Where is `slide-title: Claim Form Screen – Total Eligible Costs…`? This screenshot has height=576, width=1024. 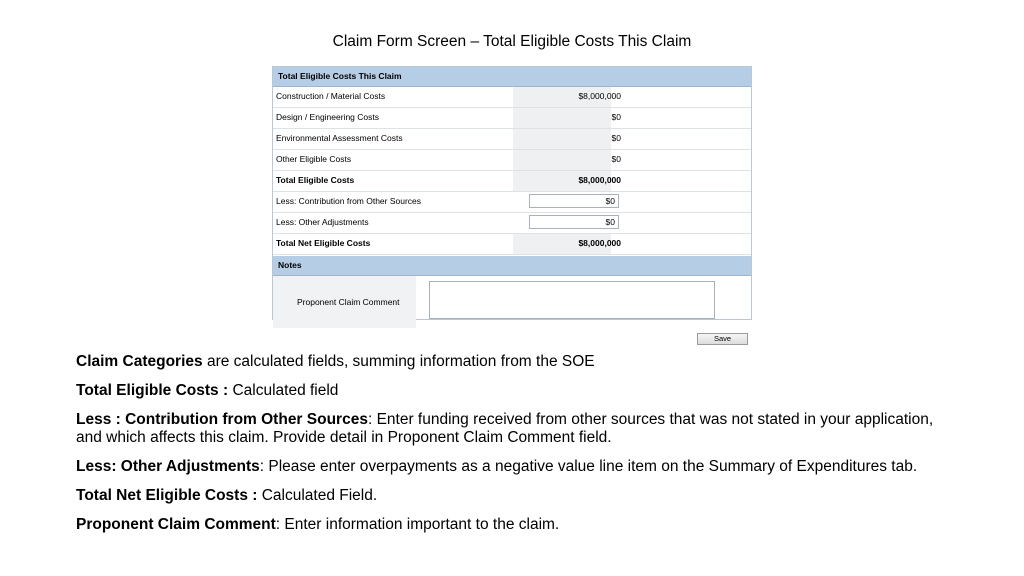
slide-title: Claim Form Screen – Total Eligible Costs… is located at coordinates (512, 41).